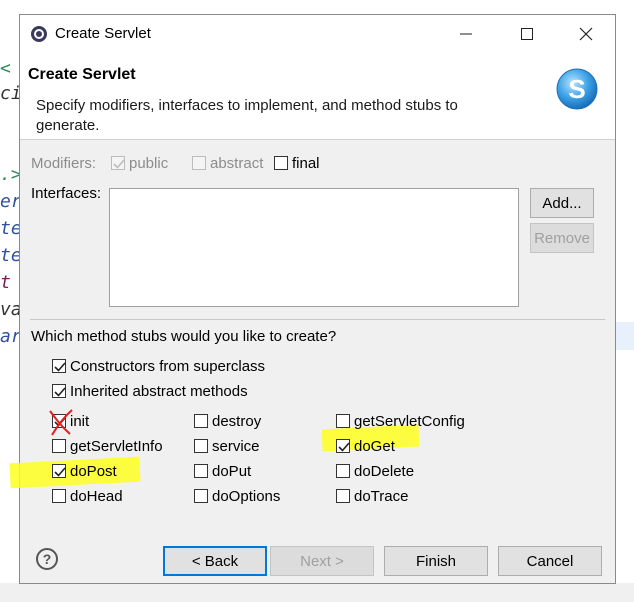 Image resolution: width=634 pixels, height=602 pixels. What do you see at coordinates (66, 193) in the screenshot?
I see `interfaces-label: Interfaces:` at bounding box center [66, 193].